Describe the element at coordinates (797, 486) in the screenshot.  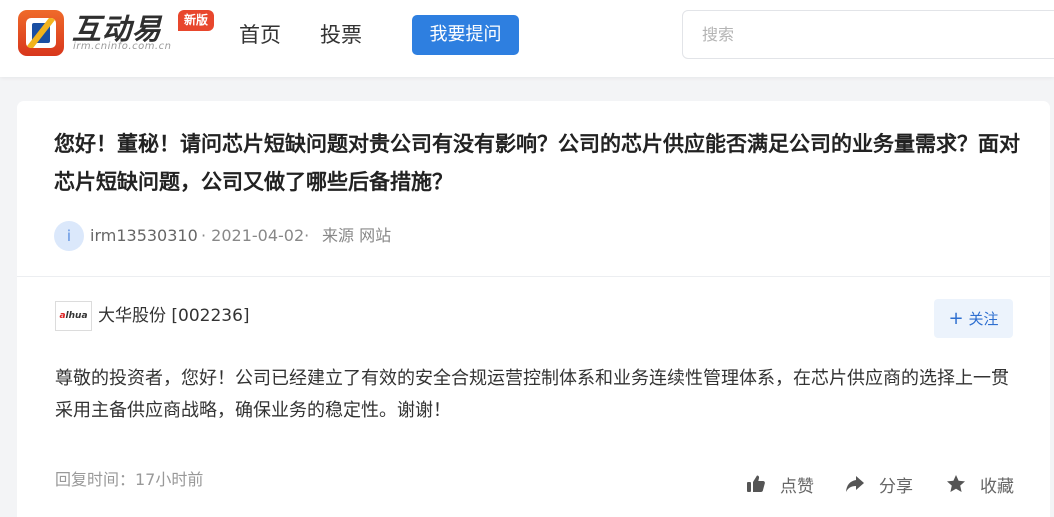
I see `like-label: 点赞` at that location.